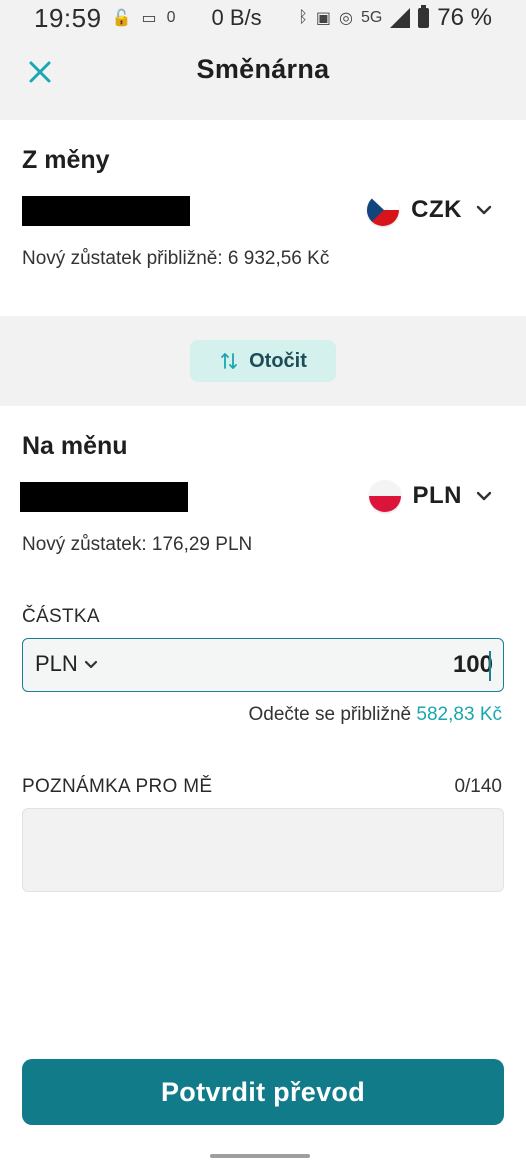  Describe the element at coordinates (490, 666) in the screenshot. I see `text-caret` at that location.